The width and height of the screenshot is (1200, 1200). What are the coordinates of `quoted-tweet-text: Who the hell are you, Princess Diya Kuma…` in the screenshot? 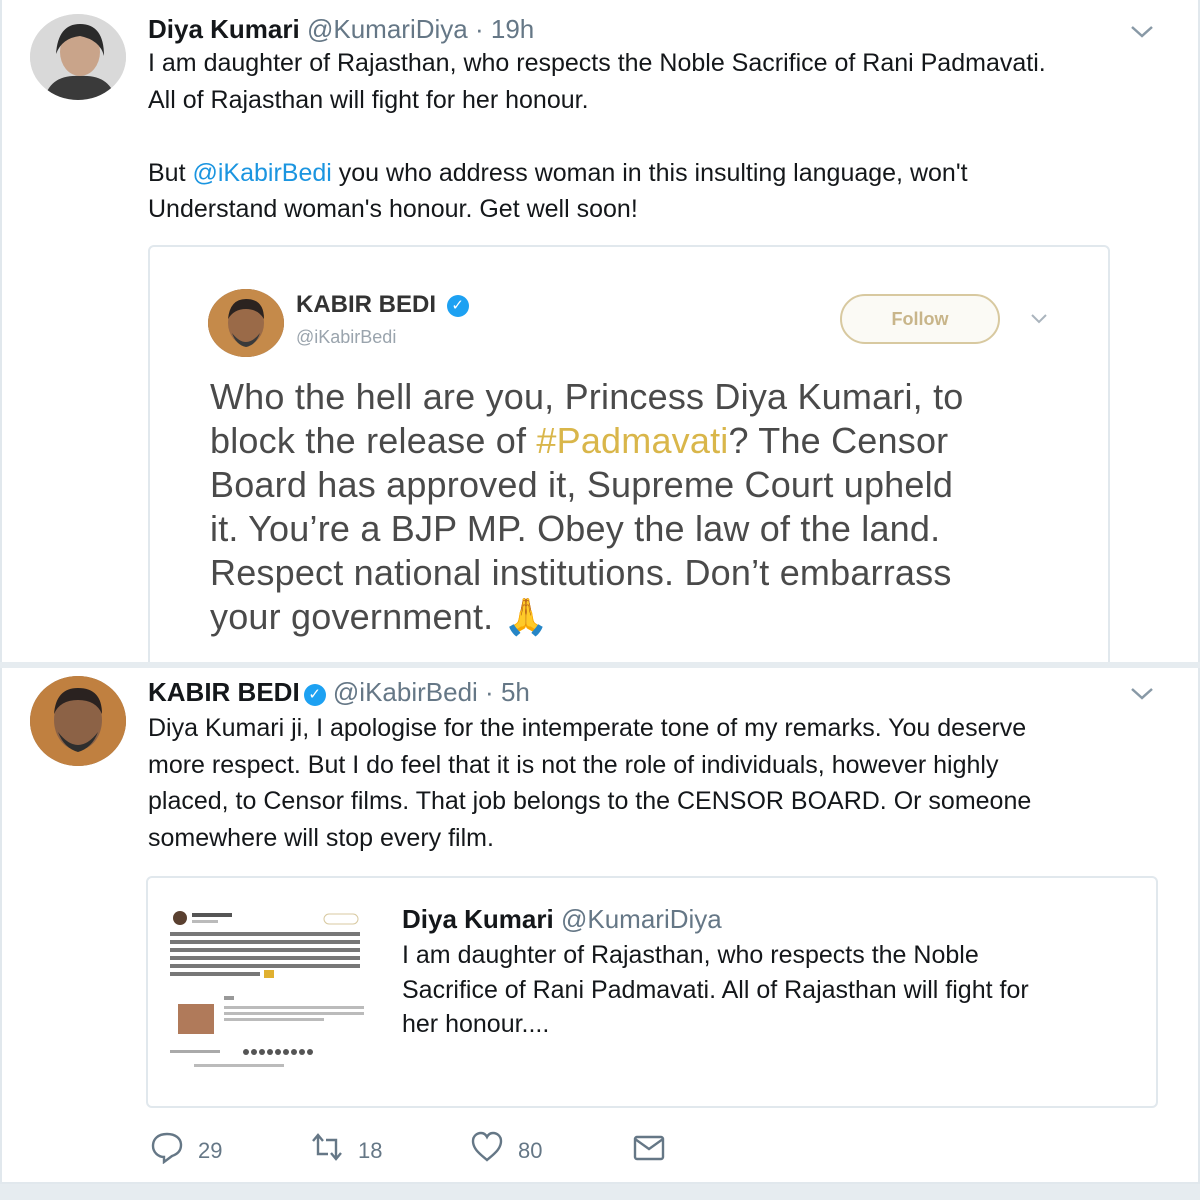 It's located at (587, 506).